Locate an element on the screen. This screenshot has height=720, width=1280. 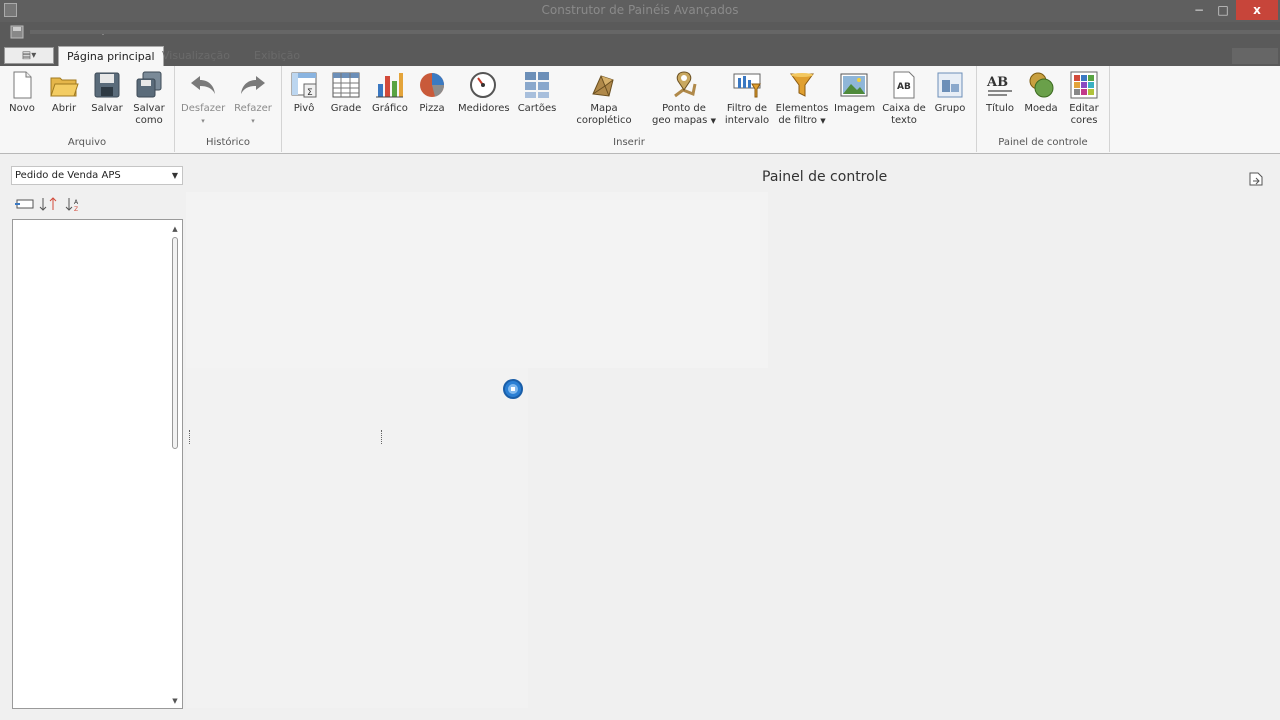
grafico-button: Gráfico is located at coordinates (390, 92).